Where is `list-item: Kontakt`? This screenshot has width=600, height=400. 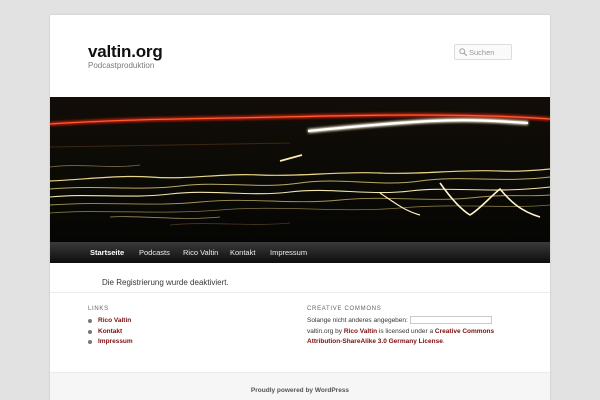
list-item: Kontakt is located at coordinates (110, 332).